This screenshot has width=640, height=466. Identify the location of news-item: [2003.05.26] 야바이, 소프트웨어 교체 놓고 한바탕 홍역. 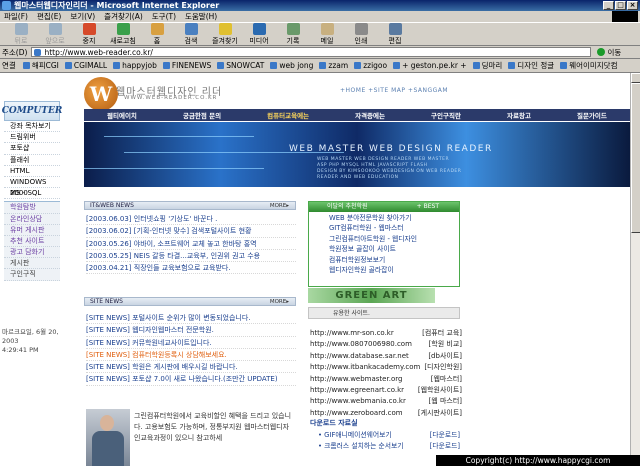
(191, 244).